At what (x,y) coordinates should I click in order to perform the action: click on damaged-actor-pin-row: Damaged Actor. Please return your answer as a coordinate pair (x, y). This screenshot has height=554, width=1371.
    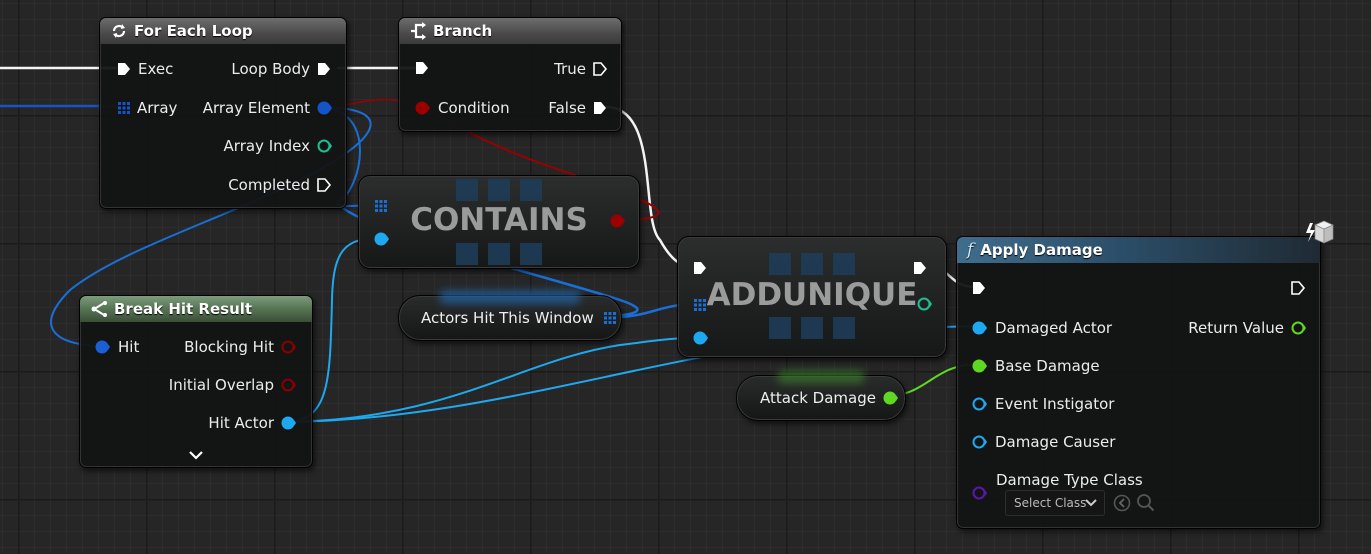
    Looking at the image, I should click on (1041, 328).